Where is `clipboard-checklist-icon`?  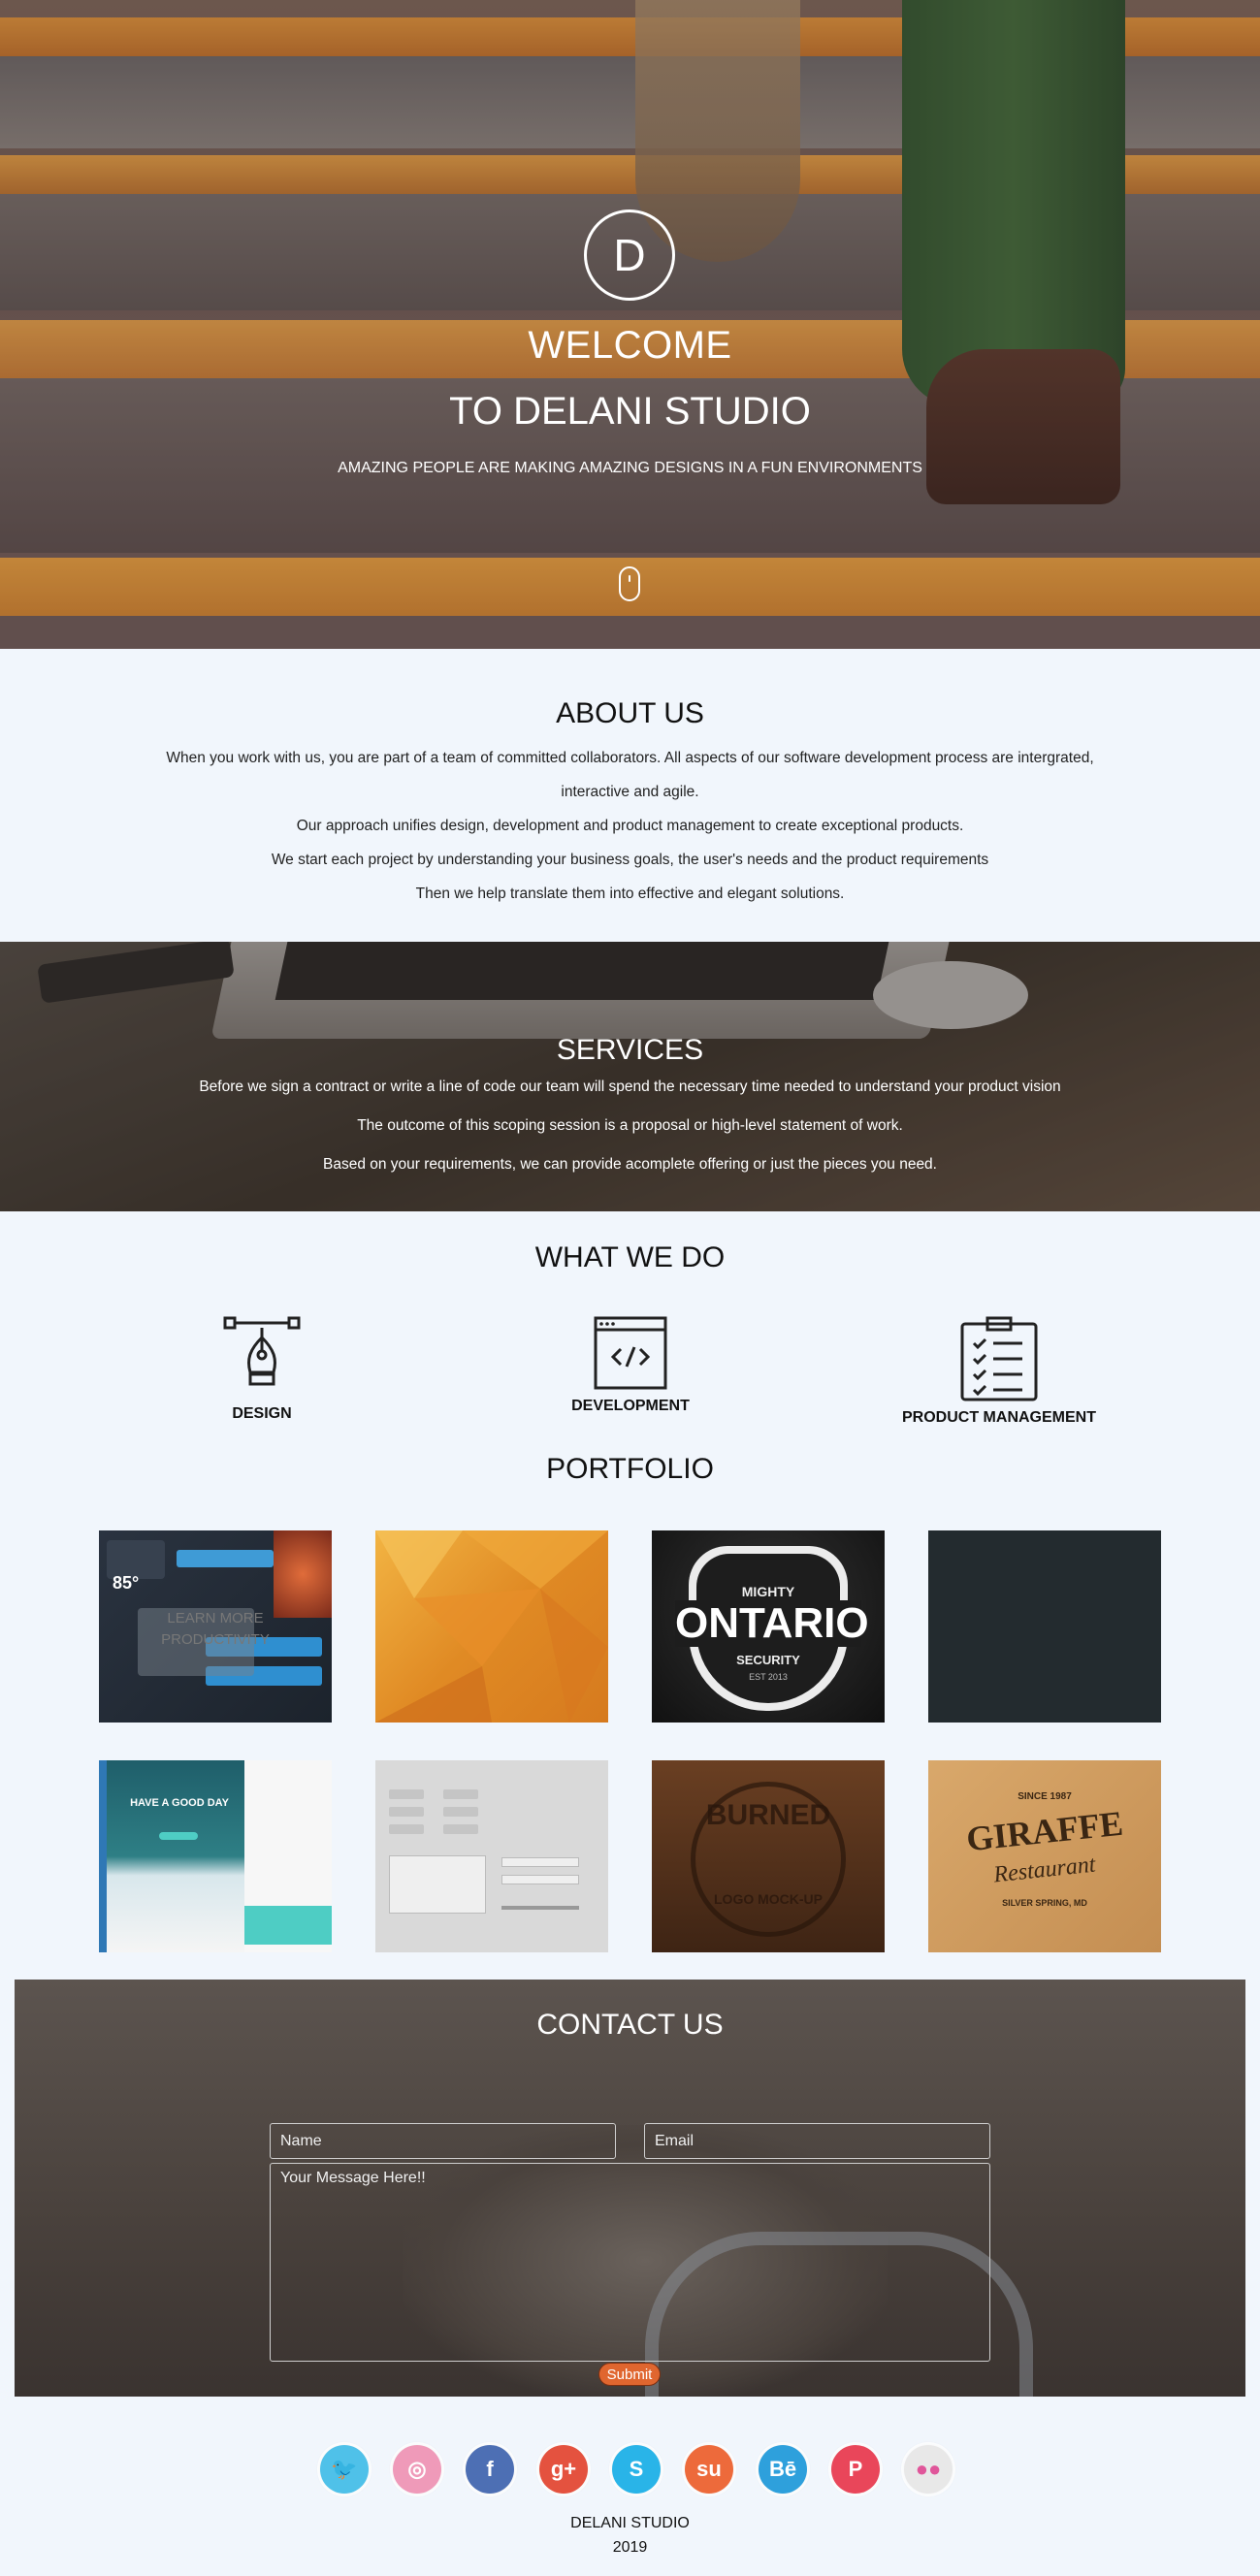
clipboard-checklist-icon is located at coordinates (999, 1358).